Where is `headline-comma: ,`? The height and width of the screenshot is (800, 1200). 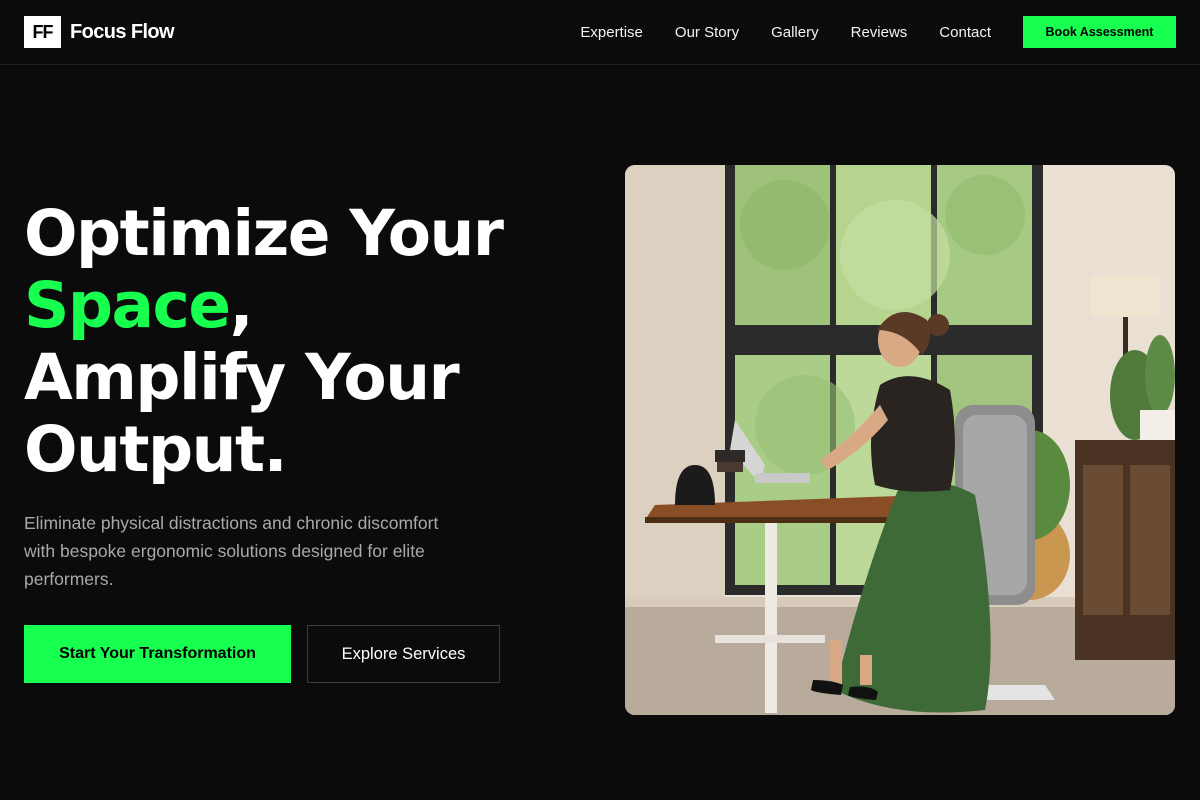
headline-comma: , is located at coordinates (241, 305).